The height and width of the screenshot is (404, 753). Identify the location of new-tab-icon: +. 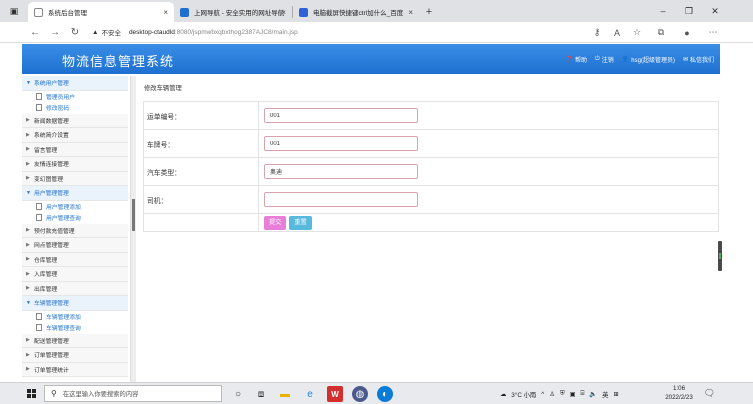
(429, 12).